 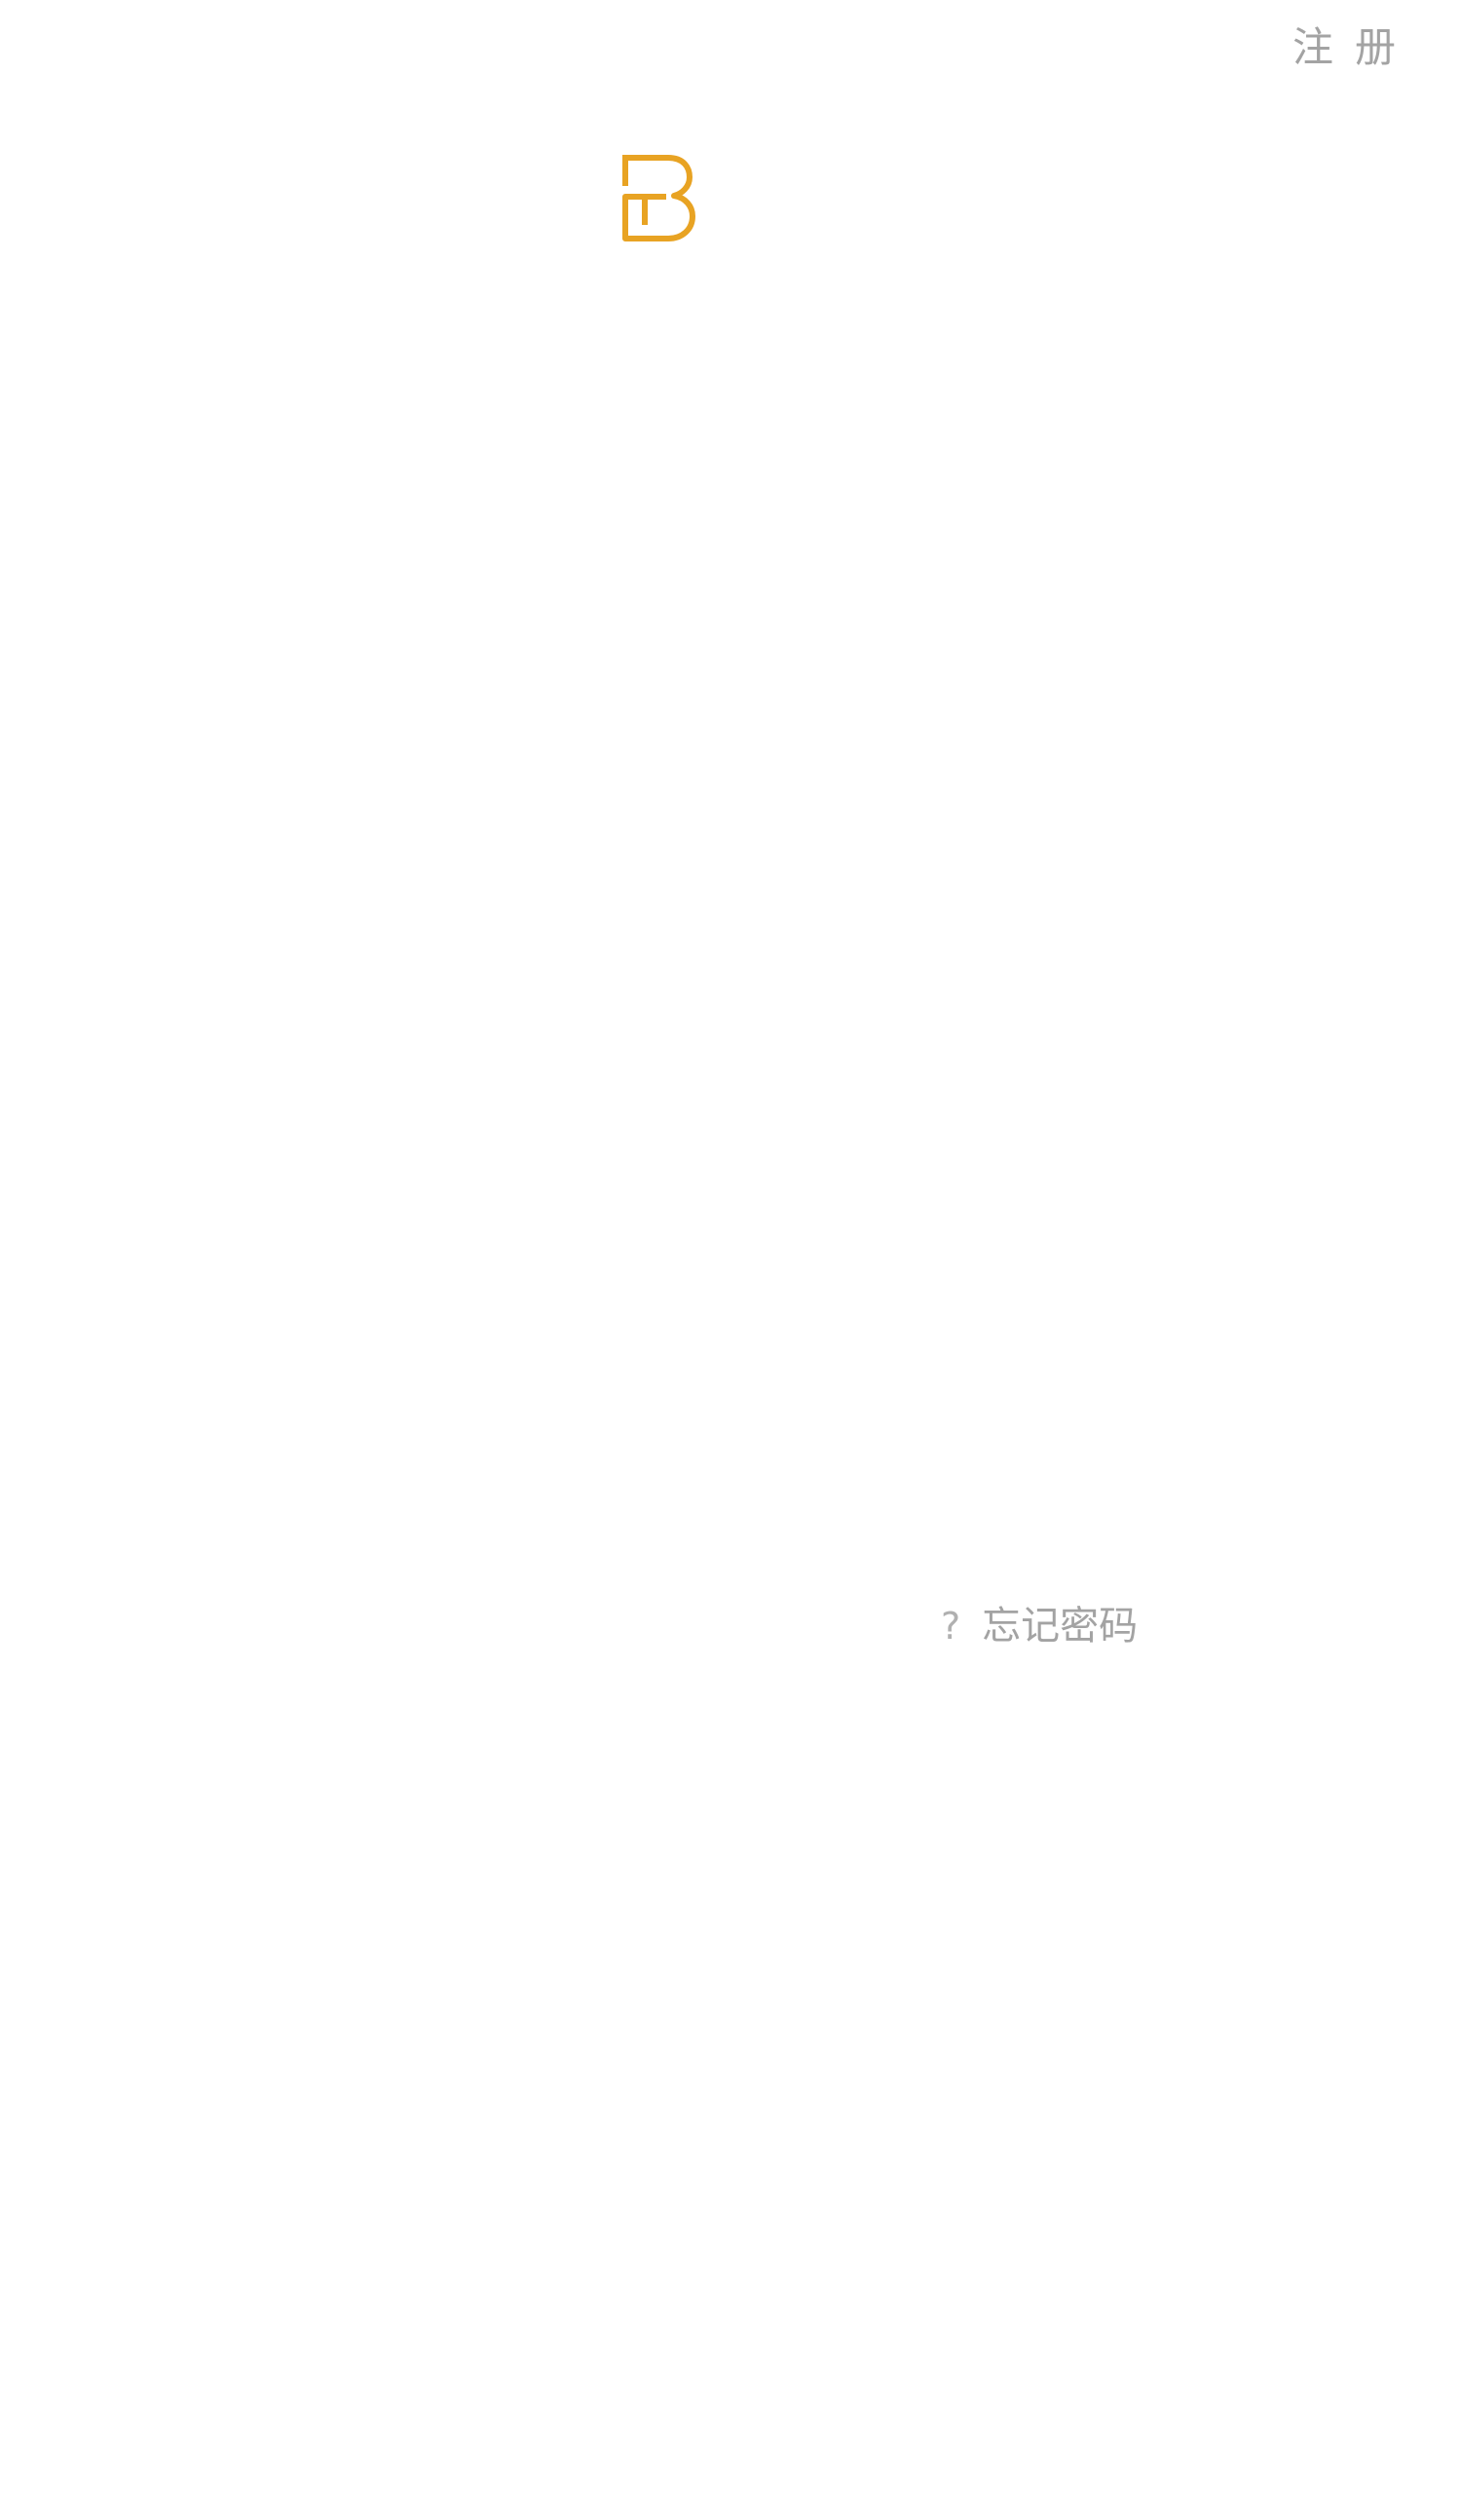 I want to click on forgot-password-label: 忘记密码, so click(x=1060, y=1626).